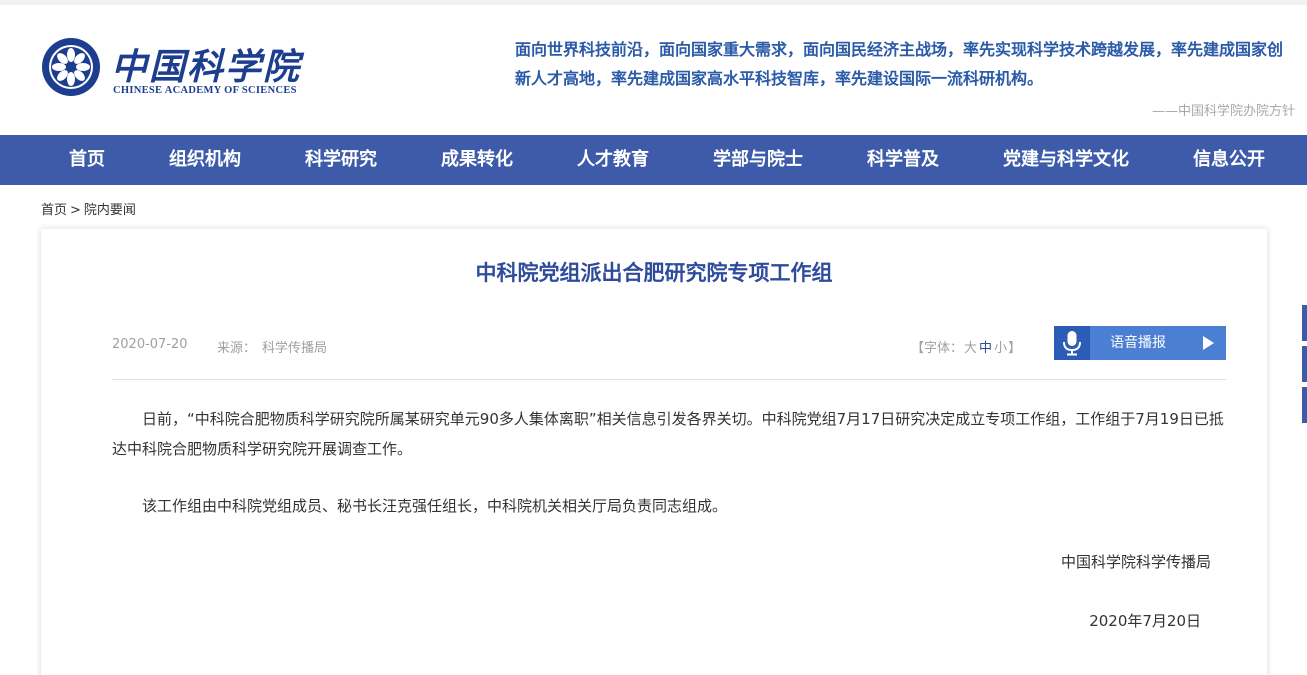 This screenshot has width=1307, height=675. Describe the element at coordinates (1145, 621) in the screenshot. I see `article-signature-date: 2020年7月20日` at that location.